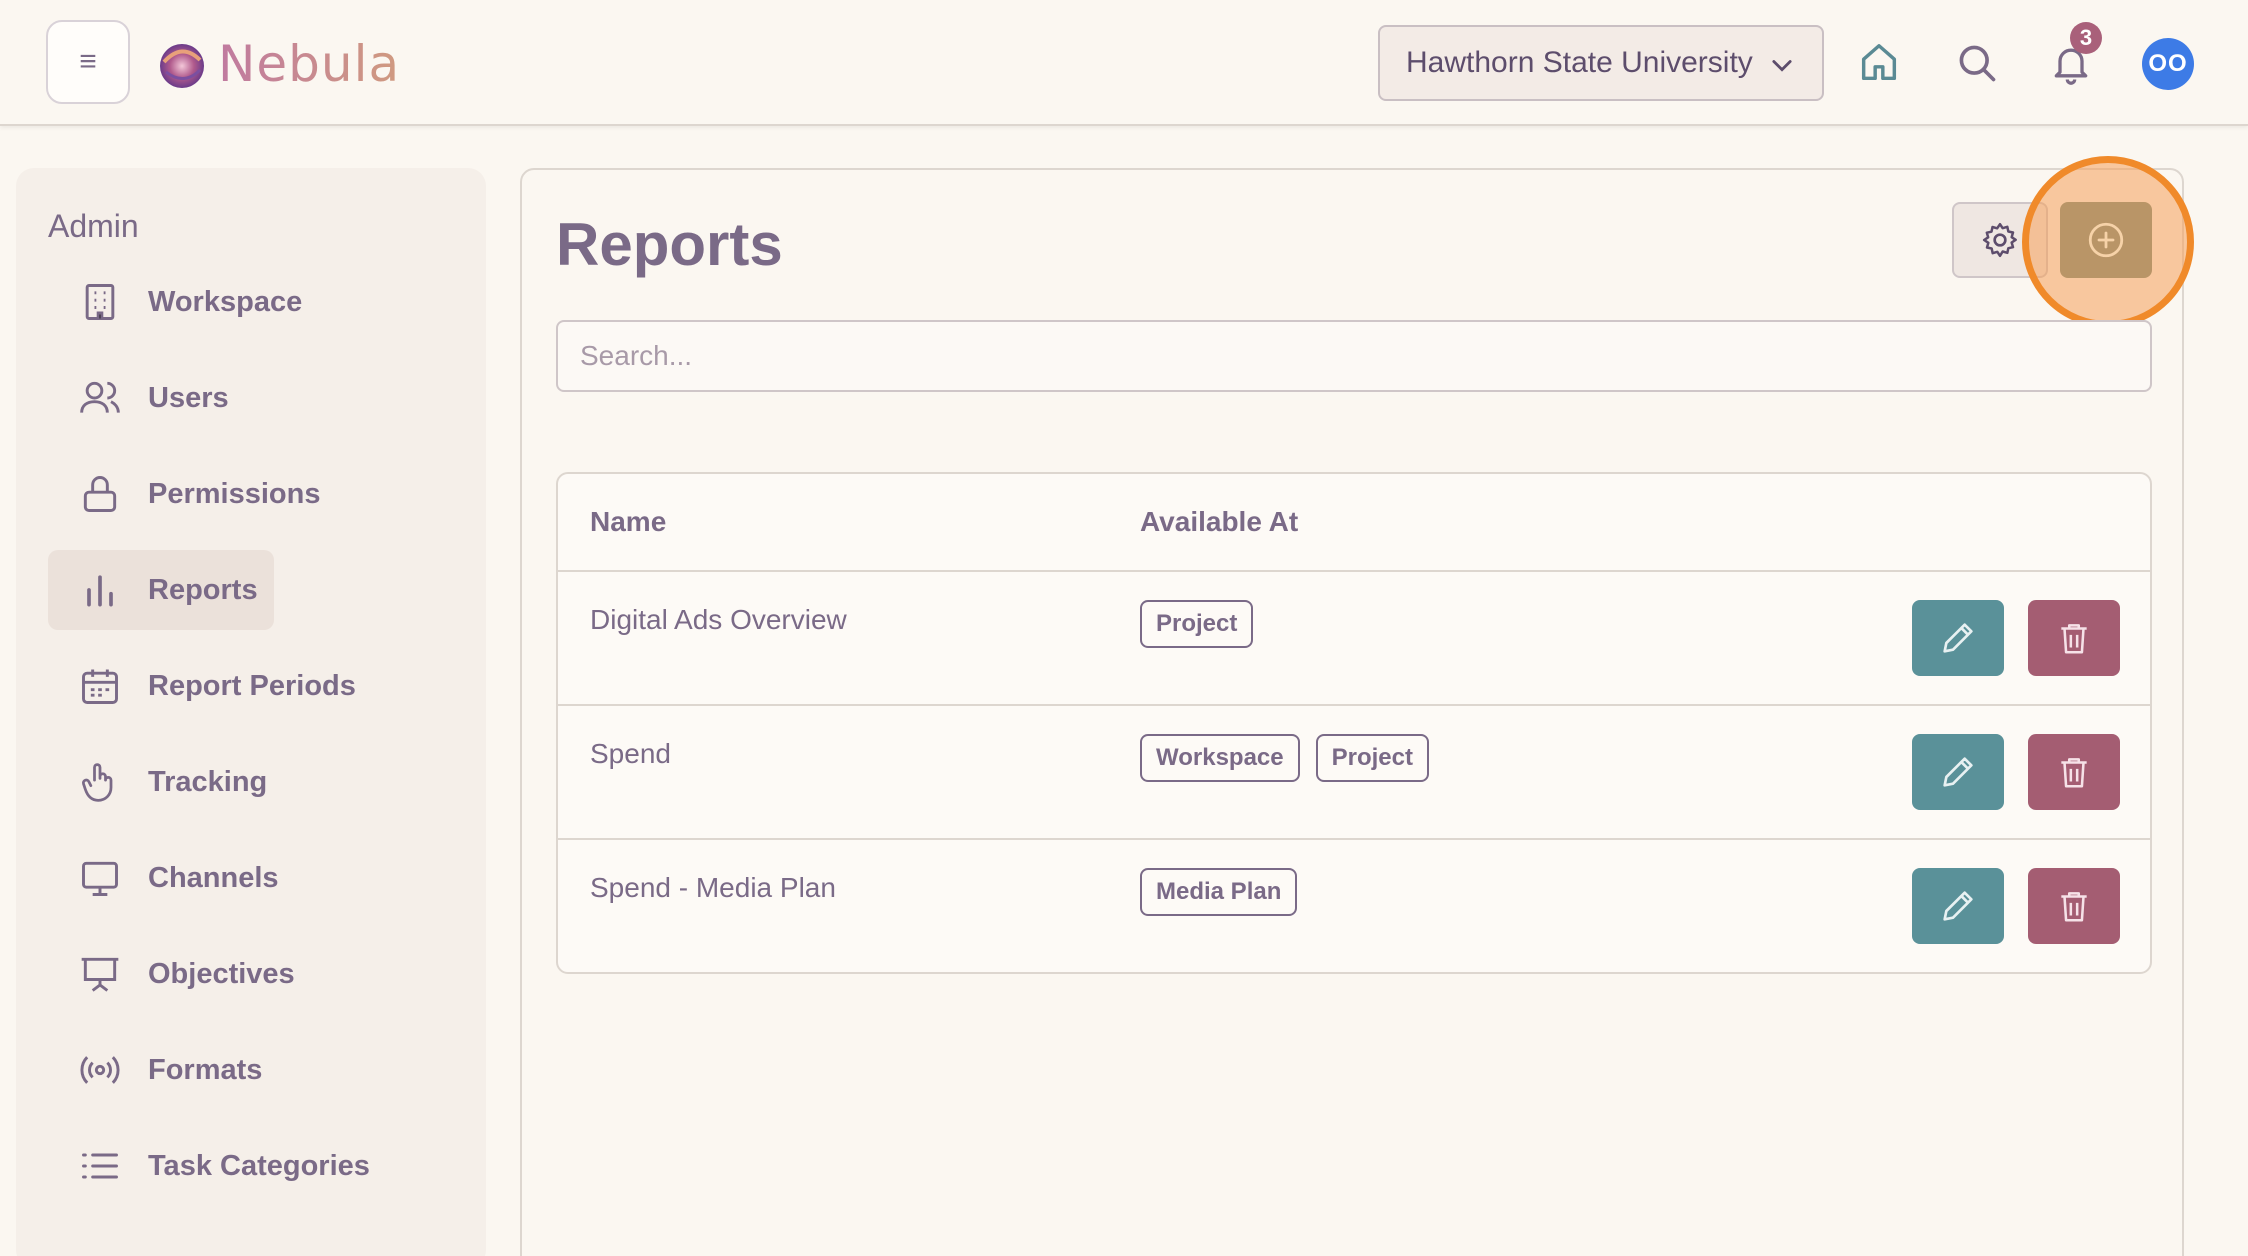 The width and height of the screenshot is (2248, 1256). Describe the element at coordinates (205, 1069) in the screenshot. I see `sidebar-item-label: Formats` at that location.